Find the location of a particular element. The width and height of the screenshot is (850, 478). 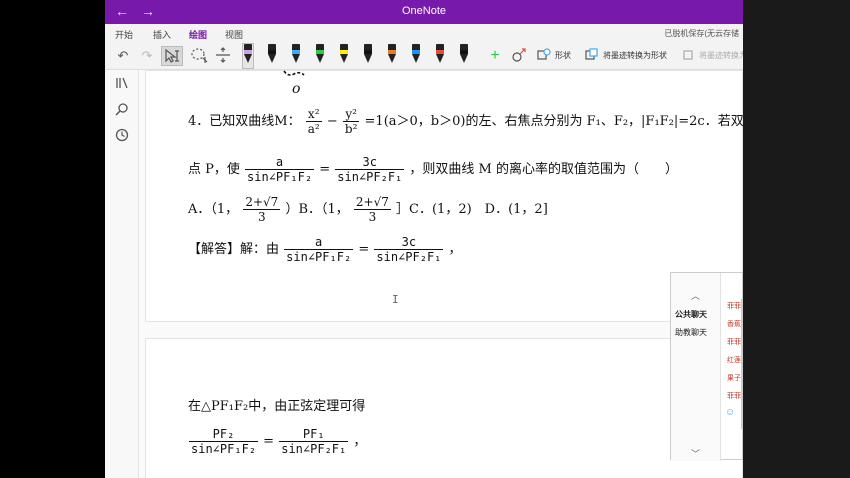

chat-tabs: ︿ 公共聊天 助教聊天 ﹀ is located at coordinates (696, 367).